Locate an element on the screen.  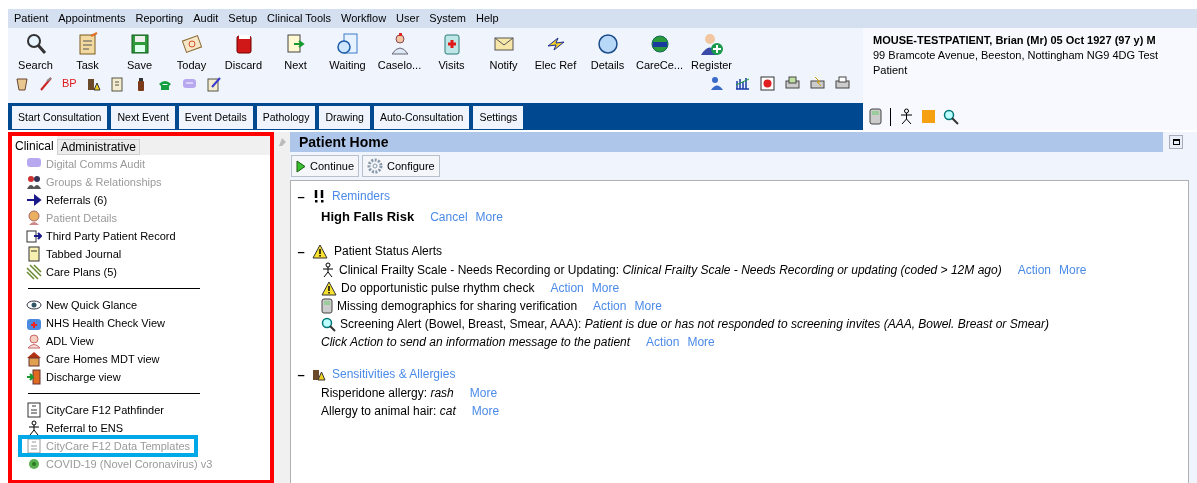
bar-chart-icon is located at coordinates (742, 83).